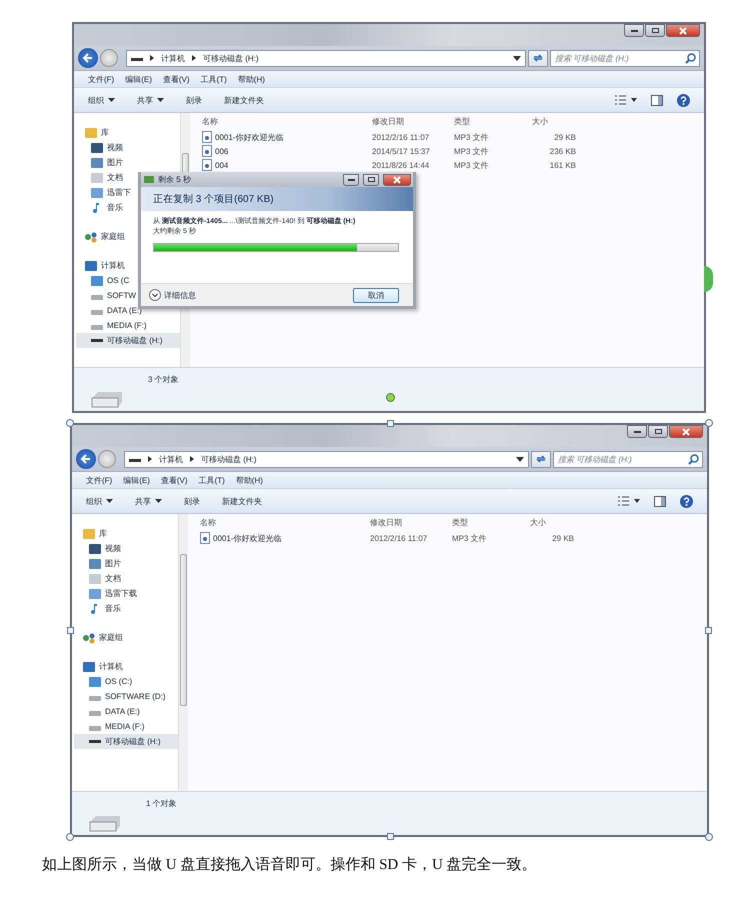 The height and width of the screenshot is (920, 750). I want to click on status-text: 1 个对象, so click(161, 803).